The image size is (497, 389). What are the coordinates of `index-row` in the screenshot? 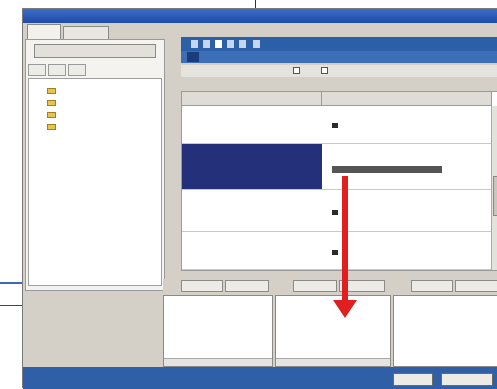 It's located at (339, 57).